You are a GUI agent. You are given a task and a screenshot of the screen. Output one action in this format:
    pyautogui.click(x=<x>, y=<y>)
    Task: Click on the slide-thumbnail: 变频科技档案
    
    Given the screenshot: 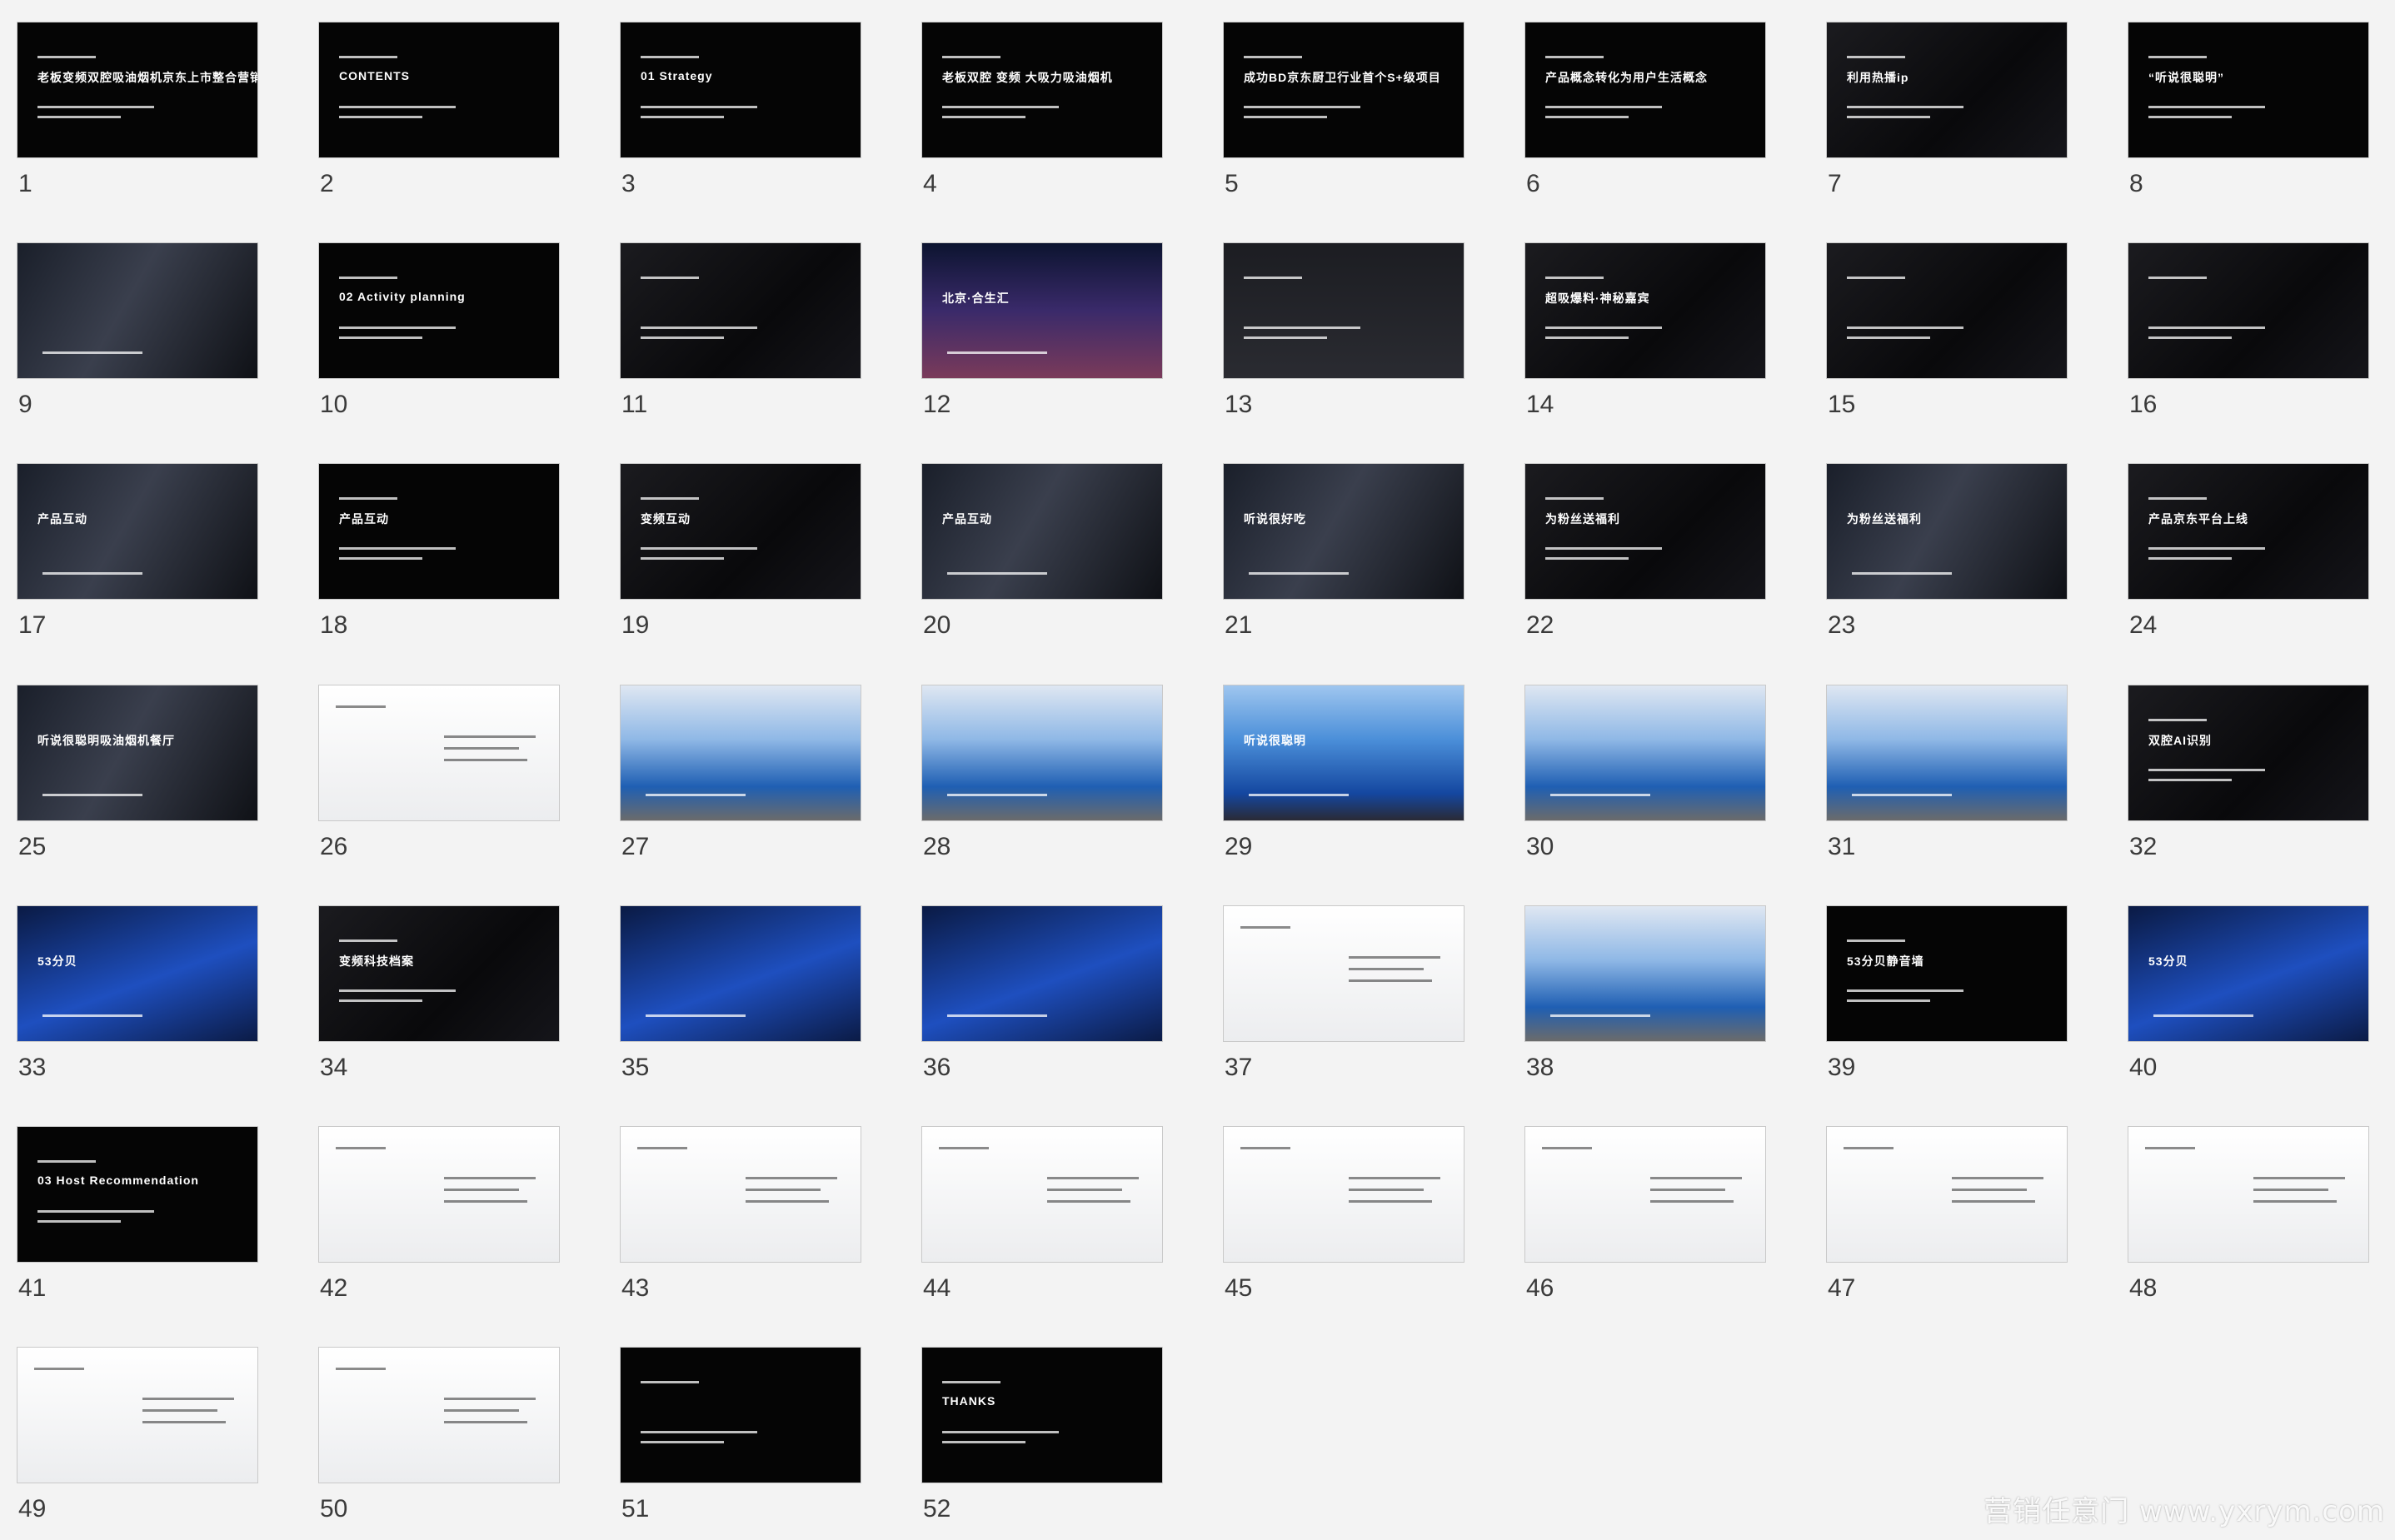 What is the action you would take?
    pyautogui.click(x=439, y=974)
    